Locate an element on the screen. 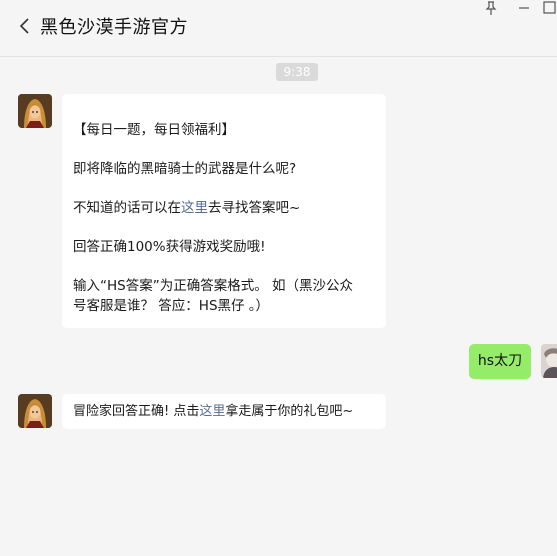  message-timestamp: 9:38 is located at coordinates (297, 72).